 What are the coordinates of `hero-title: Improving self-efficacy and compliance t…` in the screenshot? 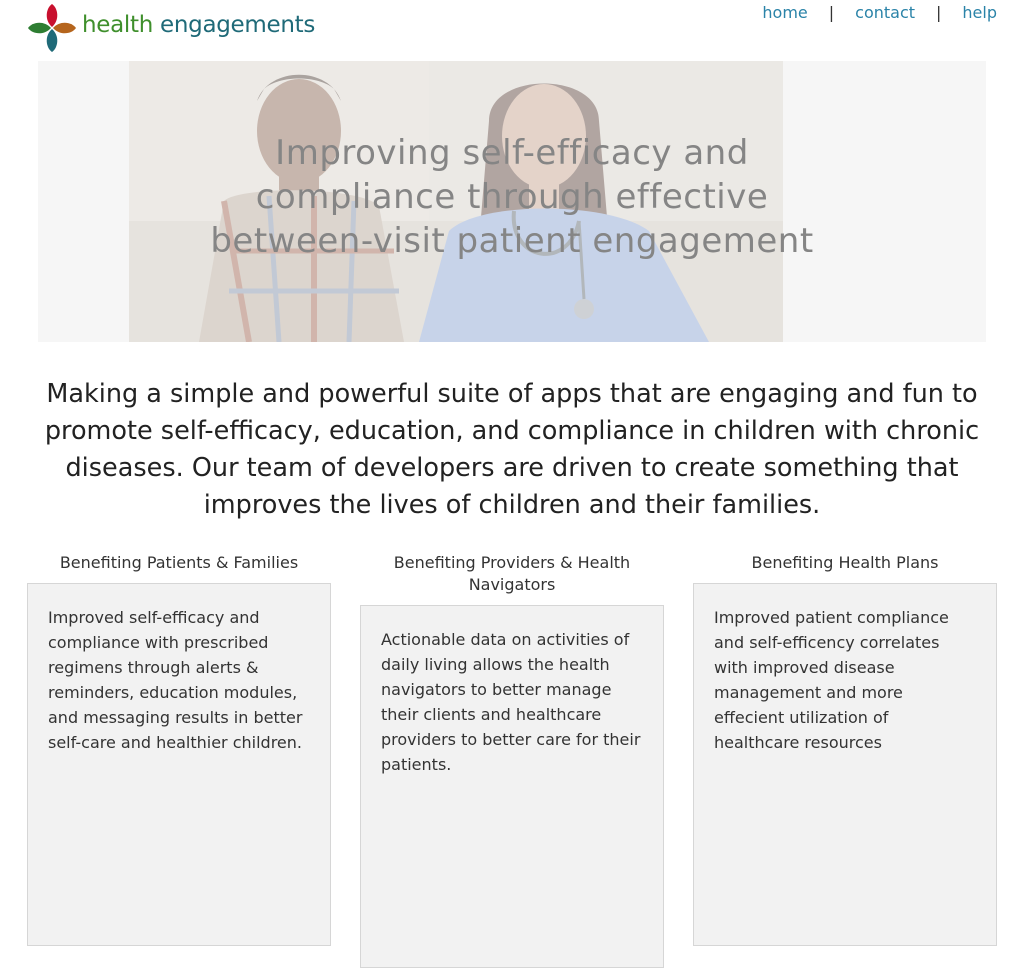 It's located at (512, 197).